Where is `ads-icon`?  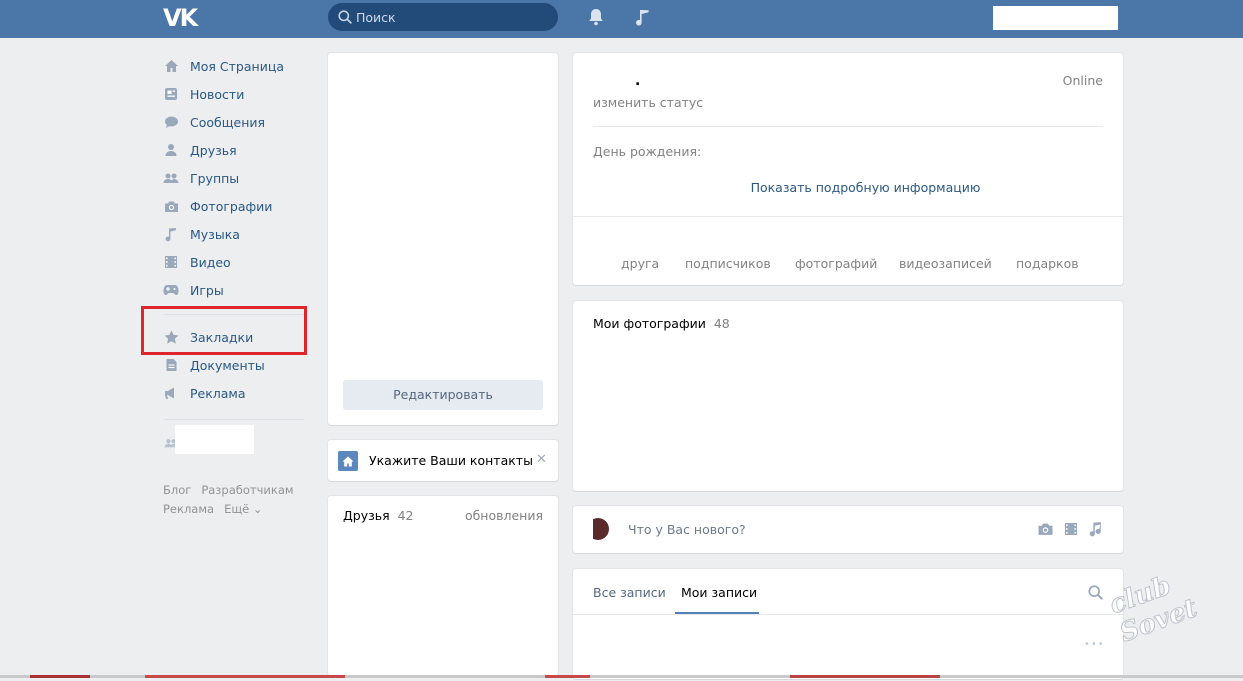
ads-icon is located at coordinates (171, 393).